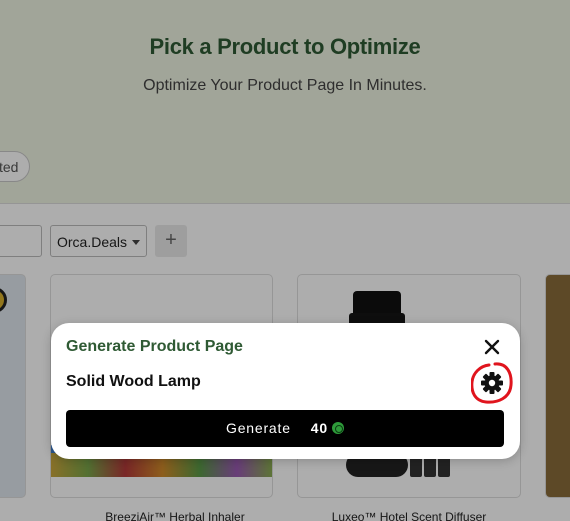 Image resolution: width=570 pixels, height=521 pixels. What do you see at coordinates (133, 381) in the screenshot?
I see `selected-product-name: Solid Wood Lamp` at bounding box center [133, 381].